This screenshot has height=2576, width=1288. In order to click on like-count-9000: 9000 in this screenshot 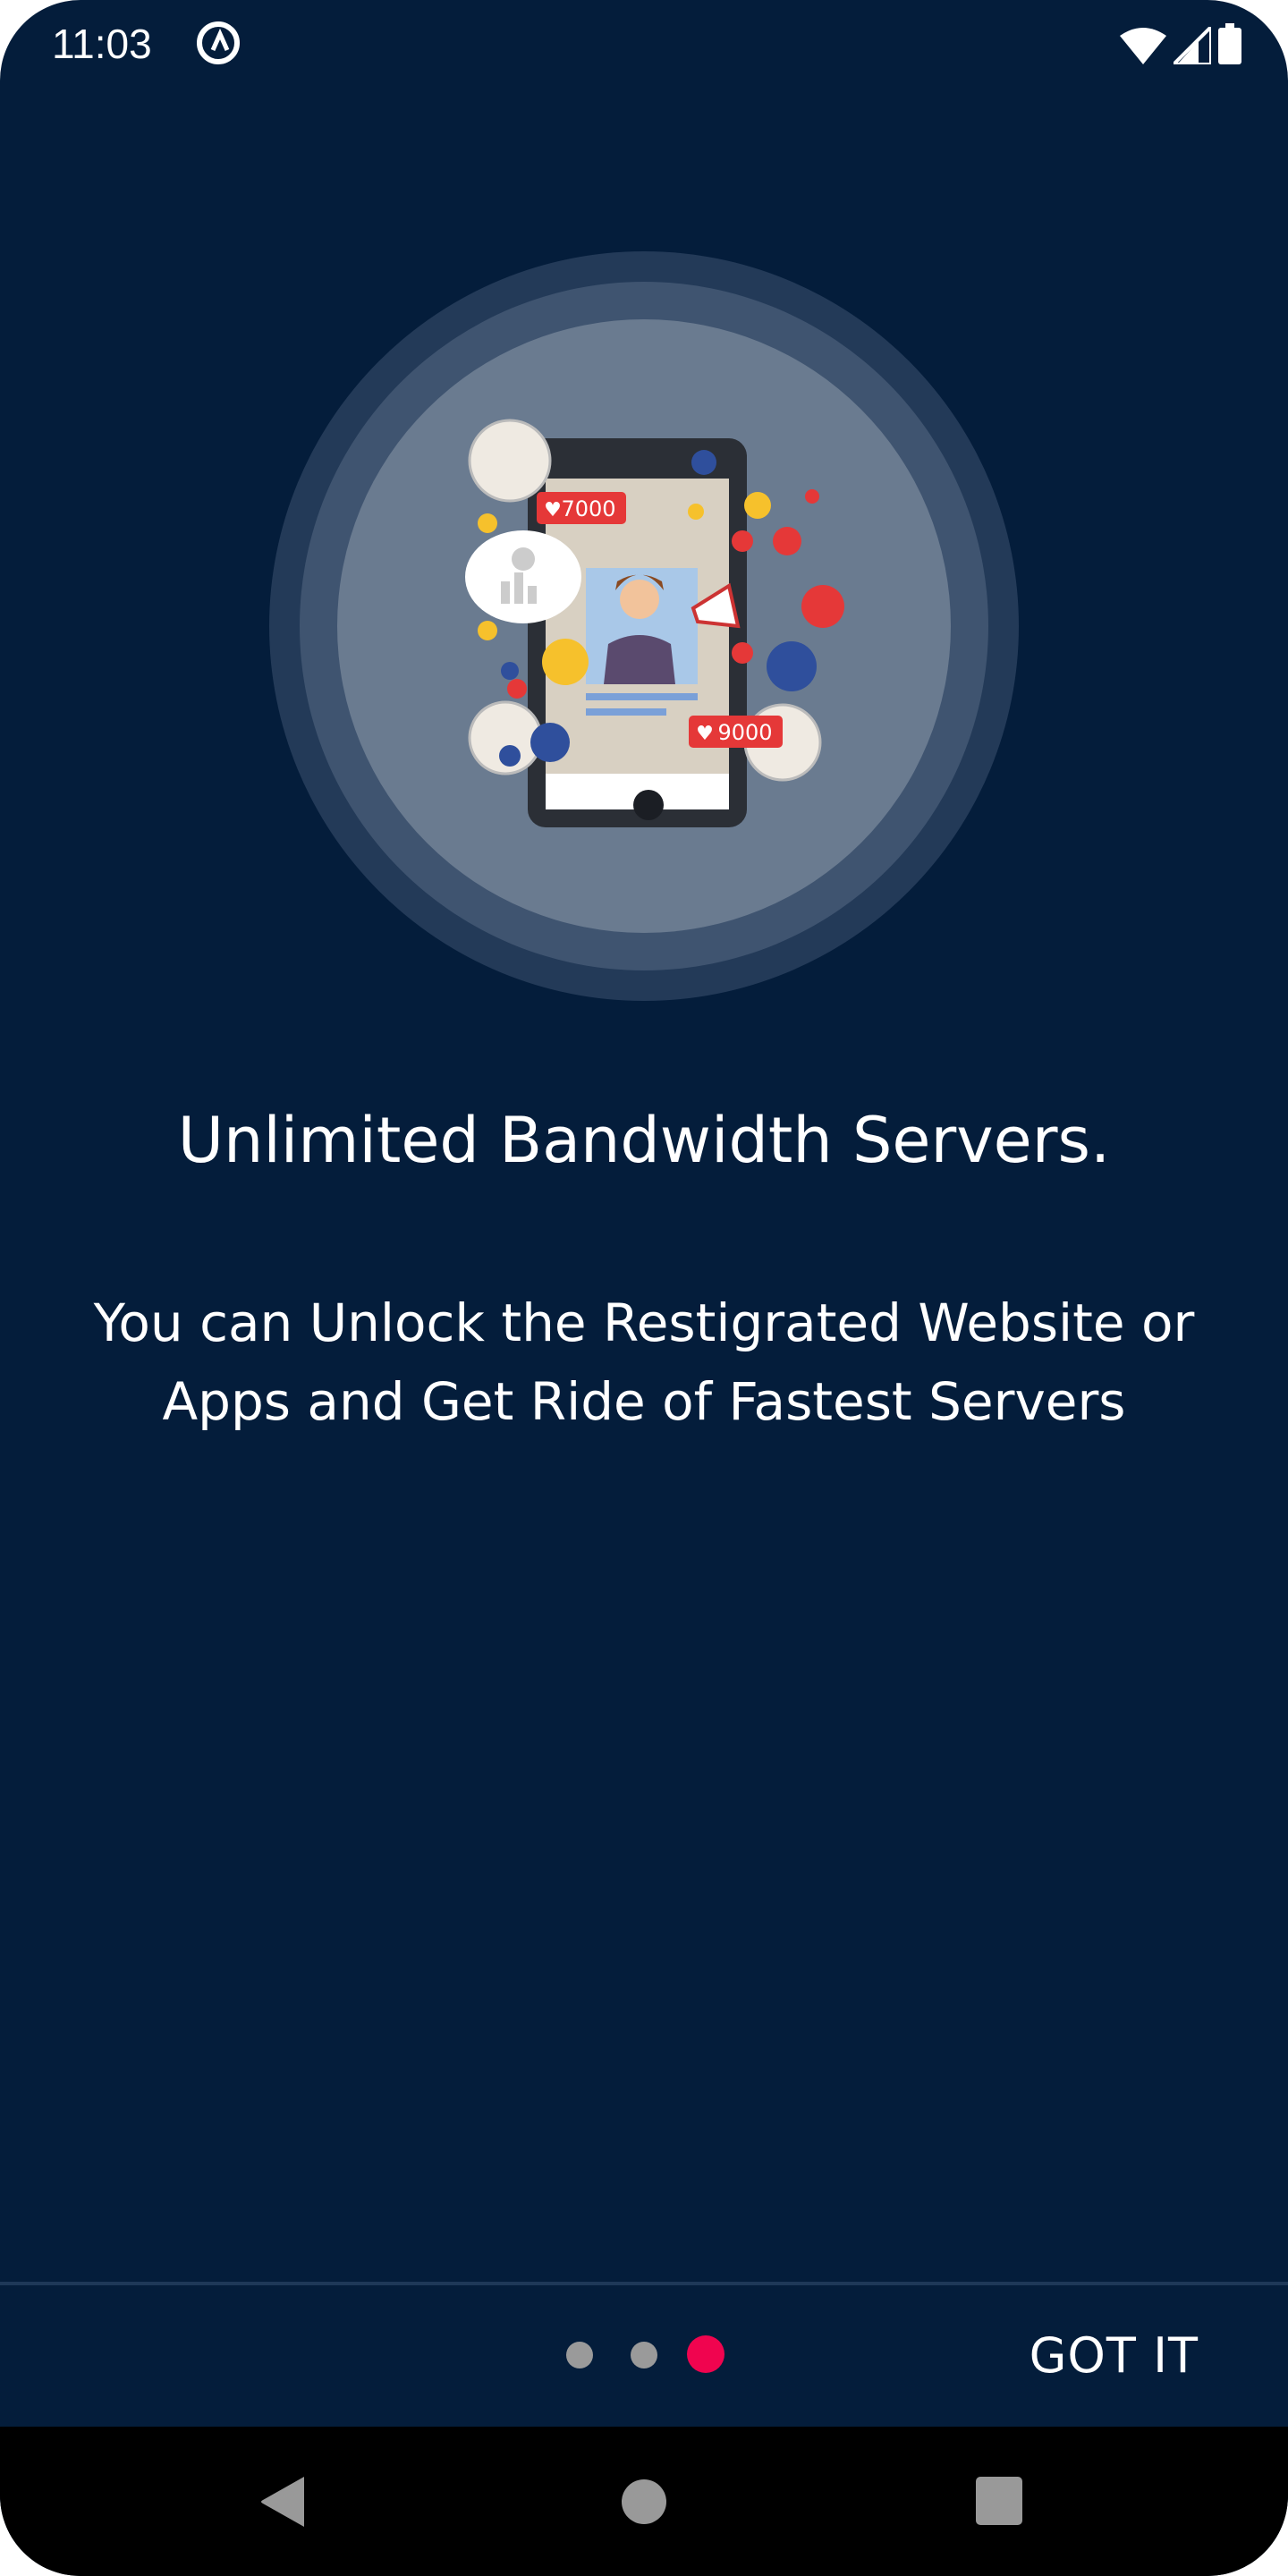, I will do `click(744, 732)`.